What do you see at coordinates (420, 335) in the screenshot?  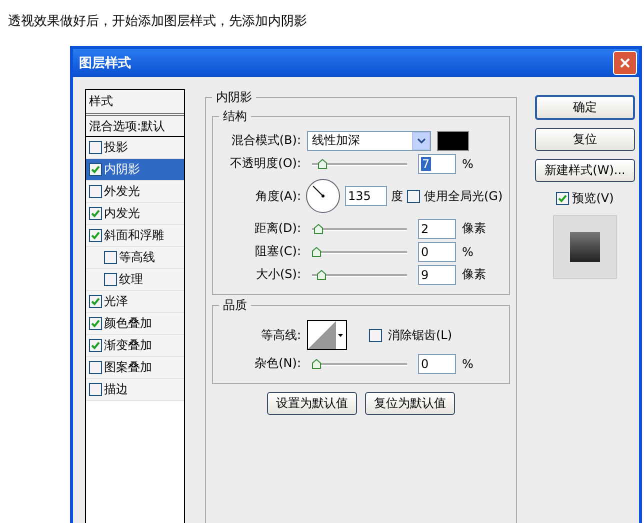 I see `checkbox-label: 消除锯齿(L)` at bounding box center [420, 335].